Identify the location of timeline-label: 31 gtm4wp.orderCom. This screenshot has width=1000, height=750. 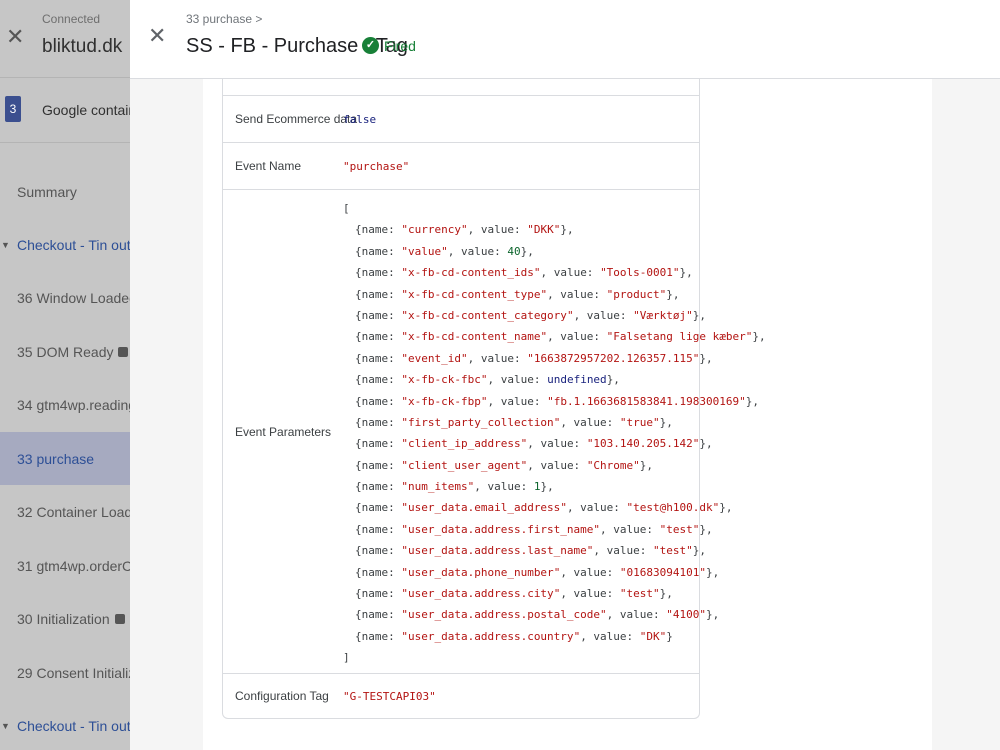
(78, 565).